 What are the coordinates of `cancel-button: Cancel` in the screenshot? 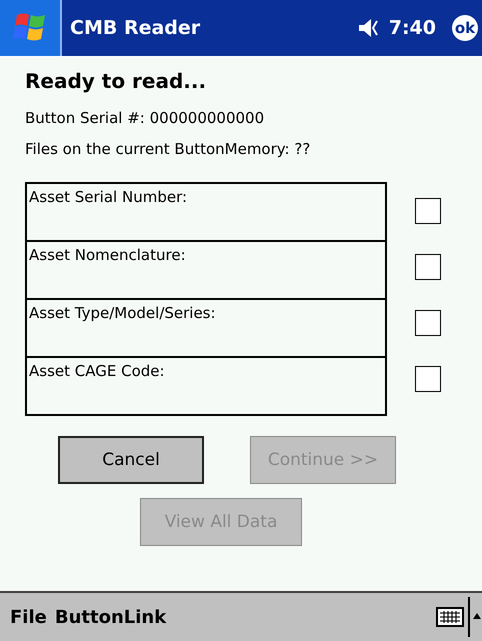 It's located at (131, 460).